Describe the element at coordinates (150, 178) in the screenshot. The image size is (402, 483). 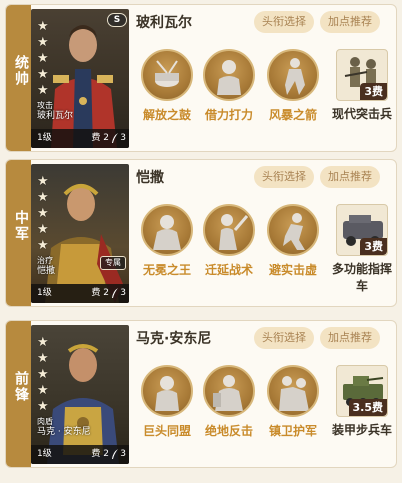
I see `general-name: 恺撒` at that location.